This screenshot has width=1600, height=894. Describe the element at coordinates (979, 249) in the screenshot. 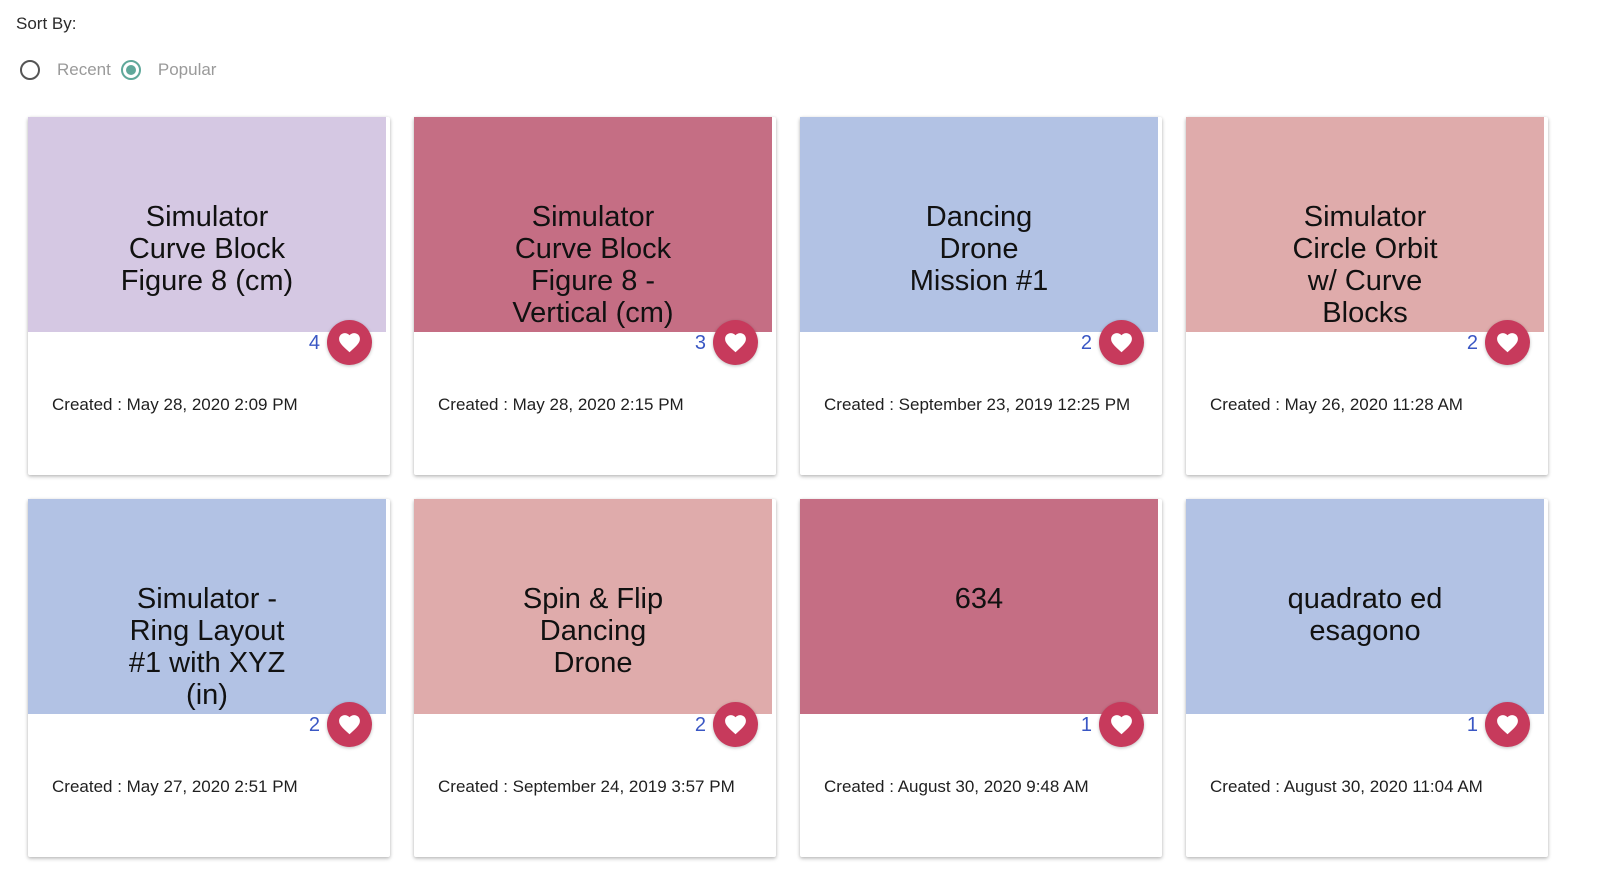

I see `card-title: Dancing Drone Mission #1` at that location.